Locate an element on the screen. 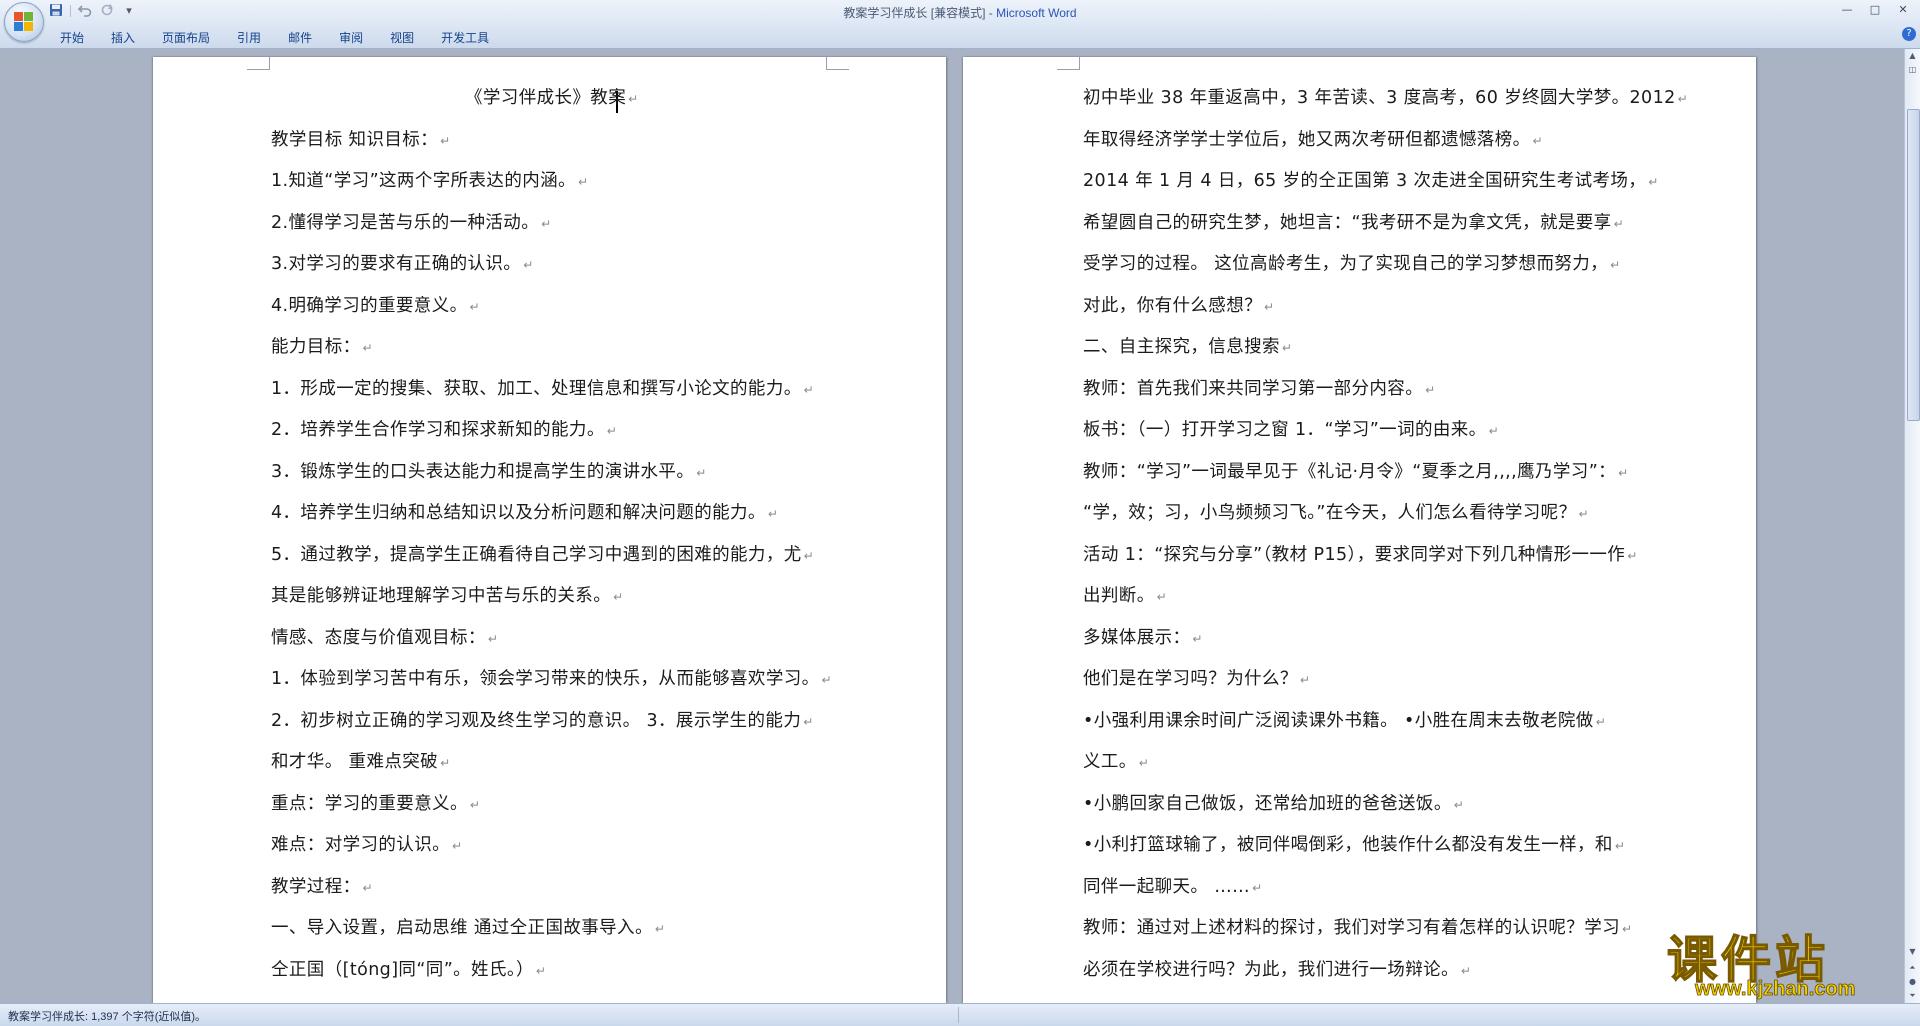 This screenshot has width=1920, height=1026. line-text: 情感、态度与价值观目标： is located at coordinates (378, 637).